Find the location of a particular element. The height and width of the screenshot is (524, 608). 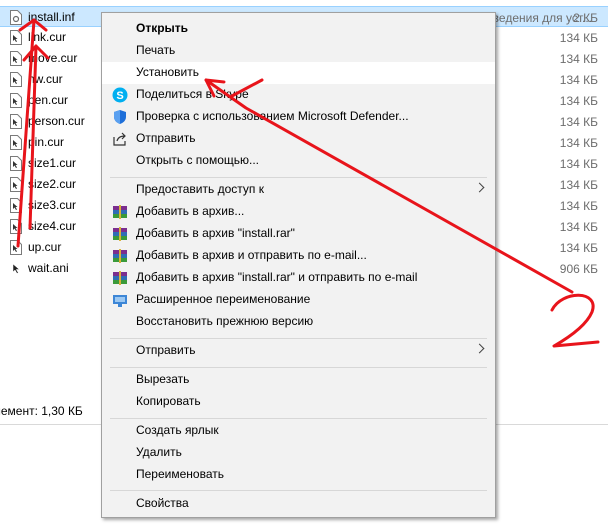

svg-text: S is located at coordinates (119, 96).